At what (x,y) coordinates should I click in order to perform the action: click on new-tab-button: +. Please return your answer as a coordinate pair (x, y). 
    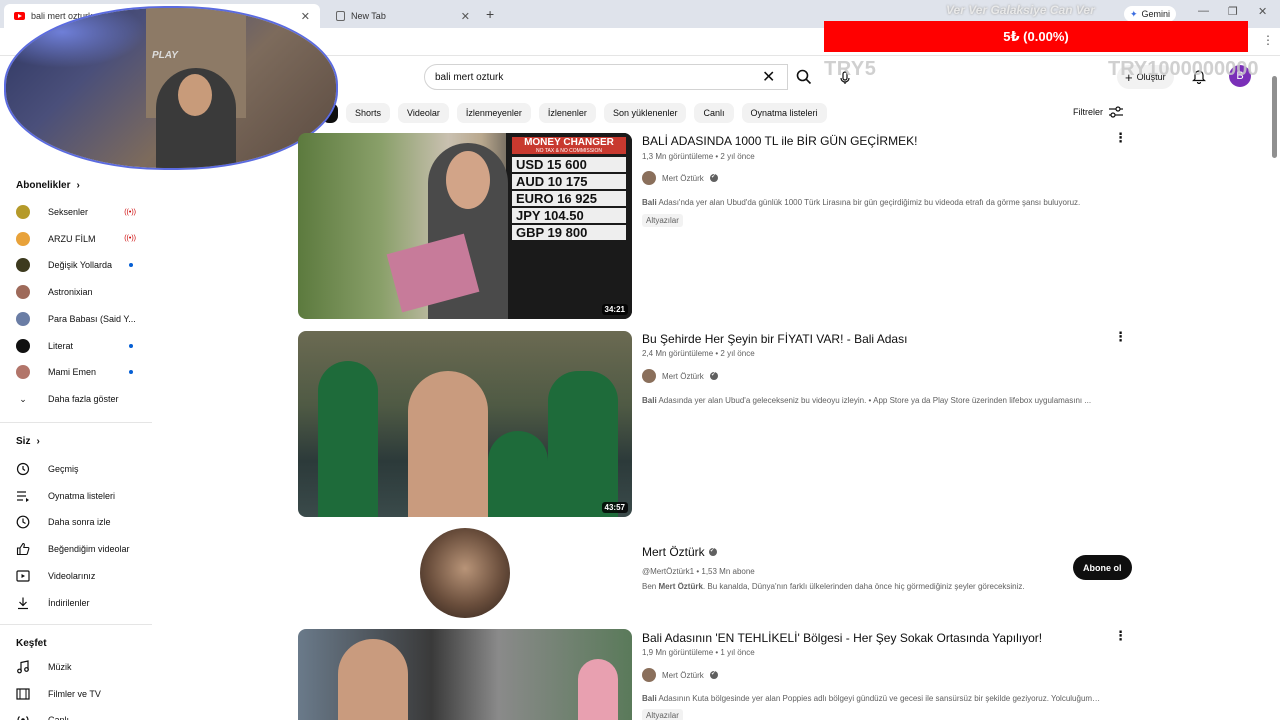
    Looking at the image, I should click on (490, 14).